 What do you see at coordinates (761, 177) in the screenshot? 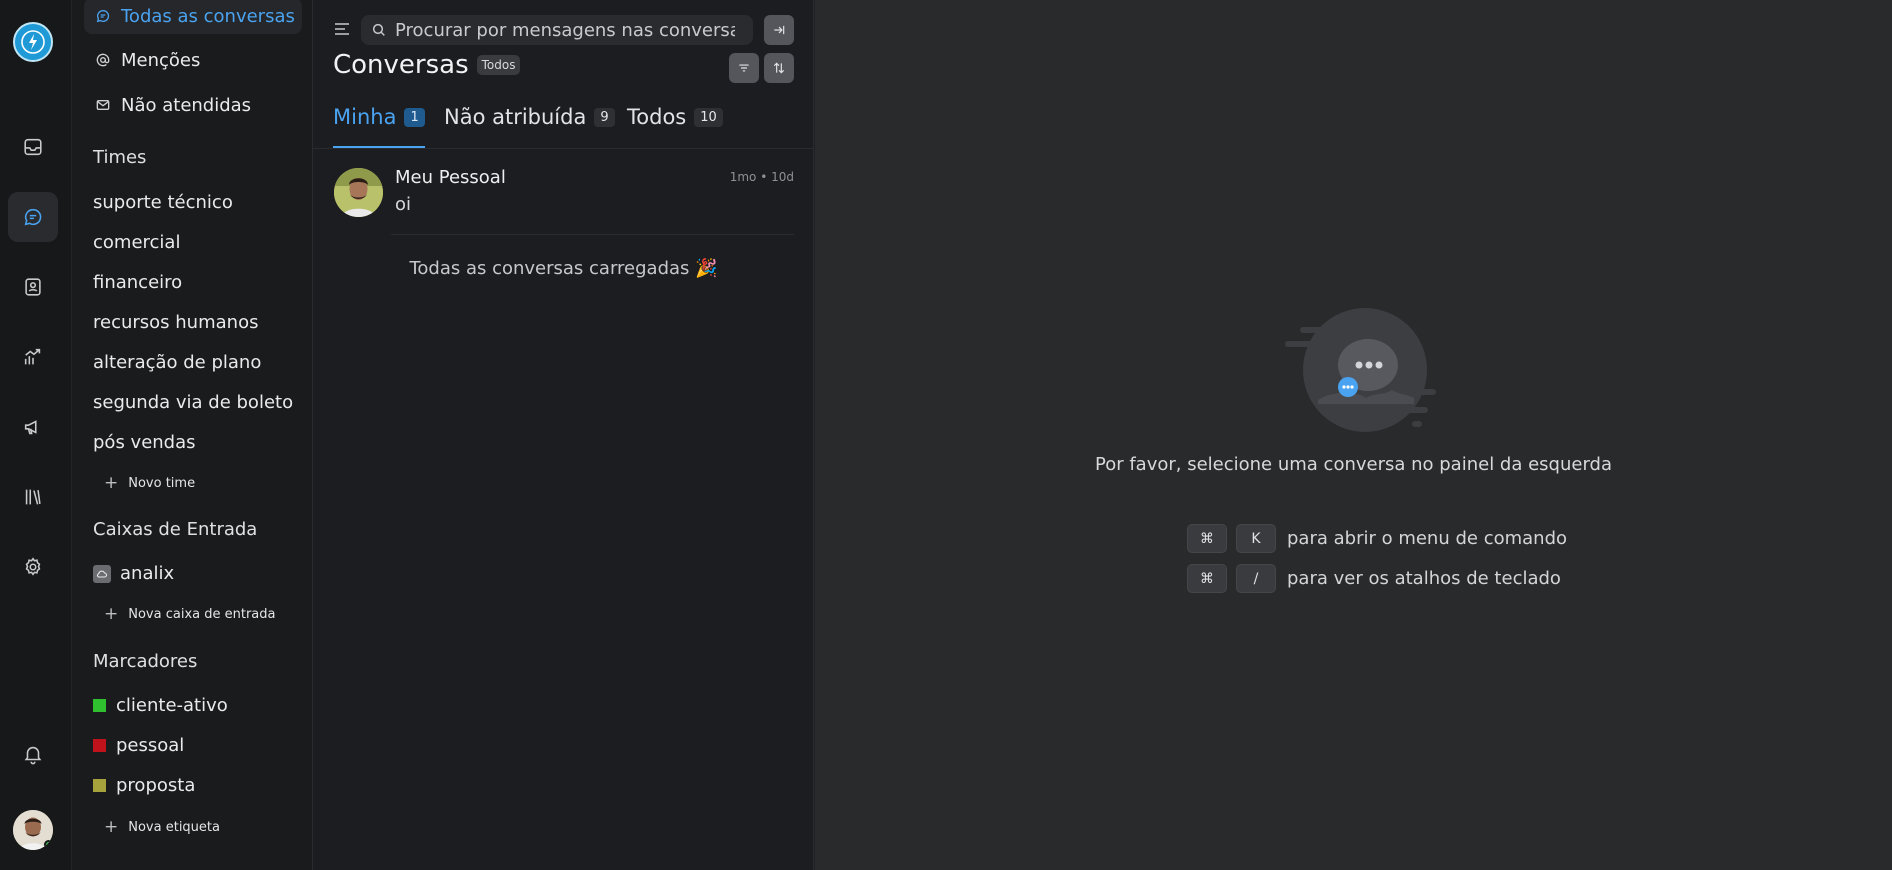
I see `conversation-timestamp: 1mo • 10d` at bounding box center [761, 177].